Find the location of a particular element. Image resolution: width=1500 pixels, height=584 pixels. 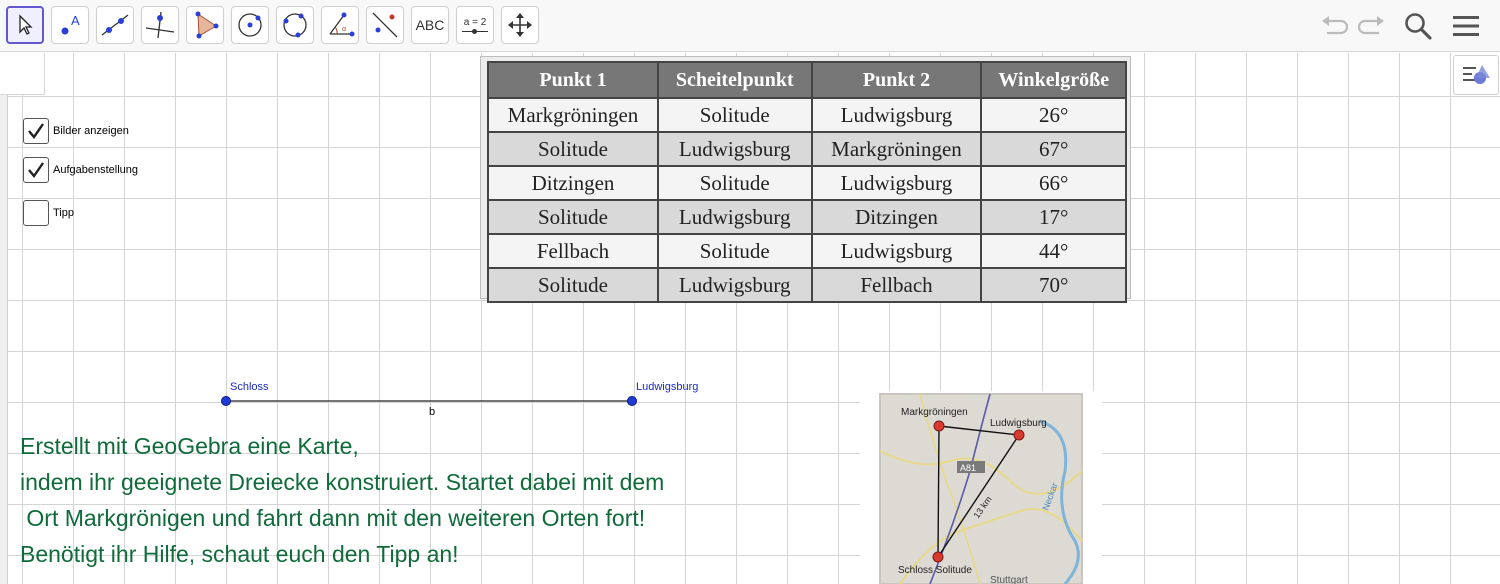

point-label-schloss: Schloss is located at coordinates (249, 387).